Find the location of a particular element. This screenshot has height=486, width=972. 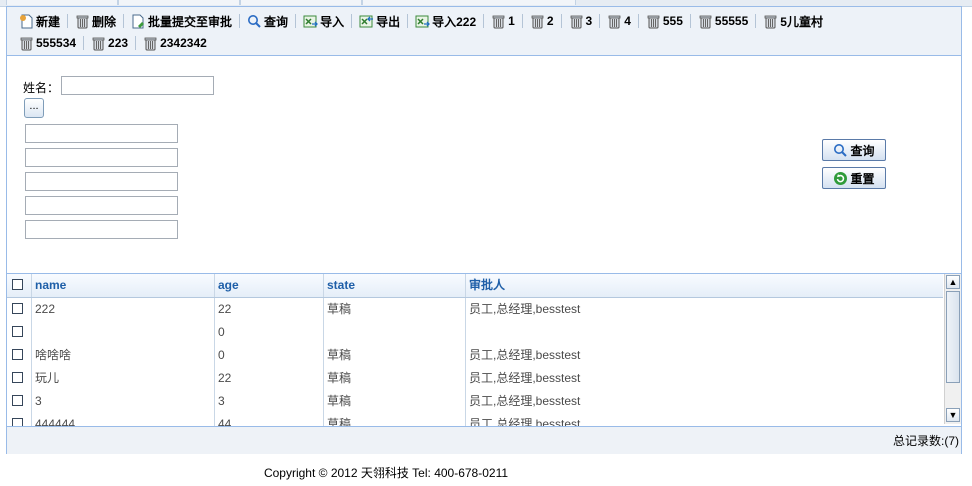

cell-age: 44 is located at coordinates (269, 419).